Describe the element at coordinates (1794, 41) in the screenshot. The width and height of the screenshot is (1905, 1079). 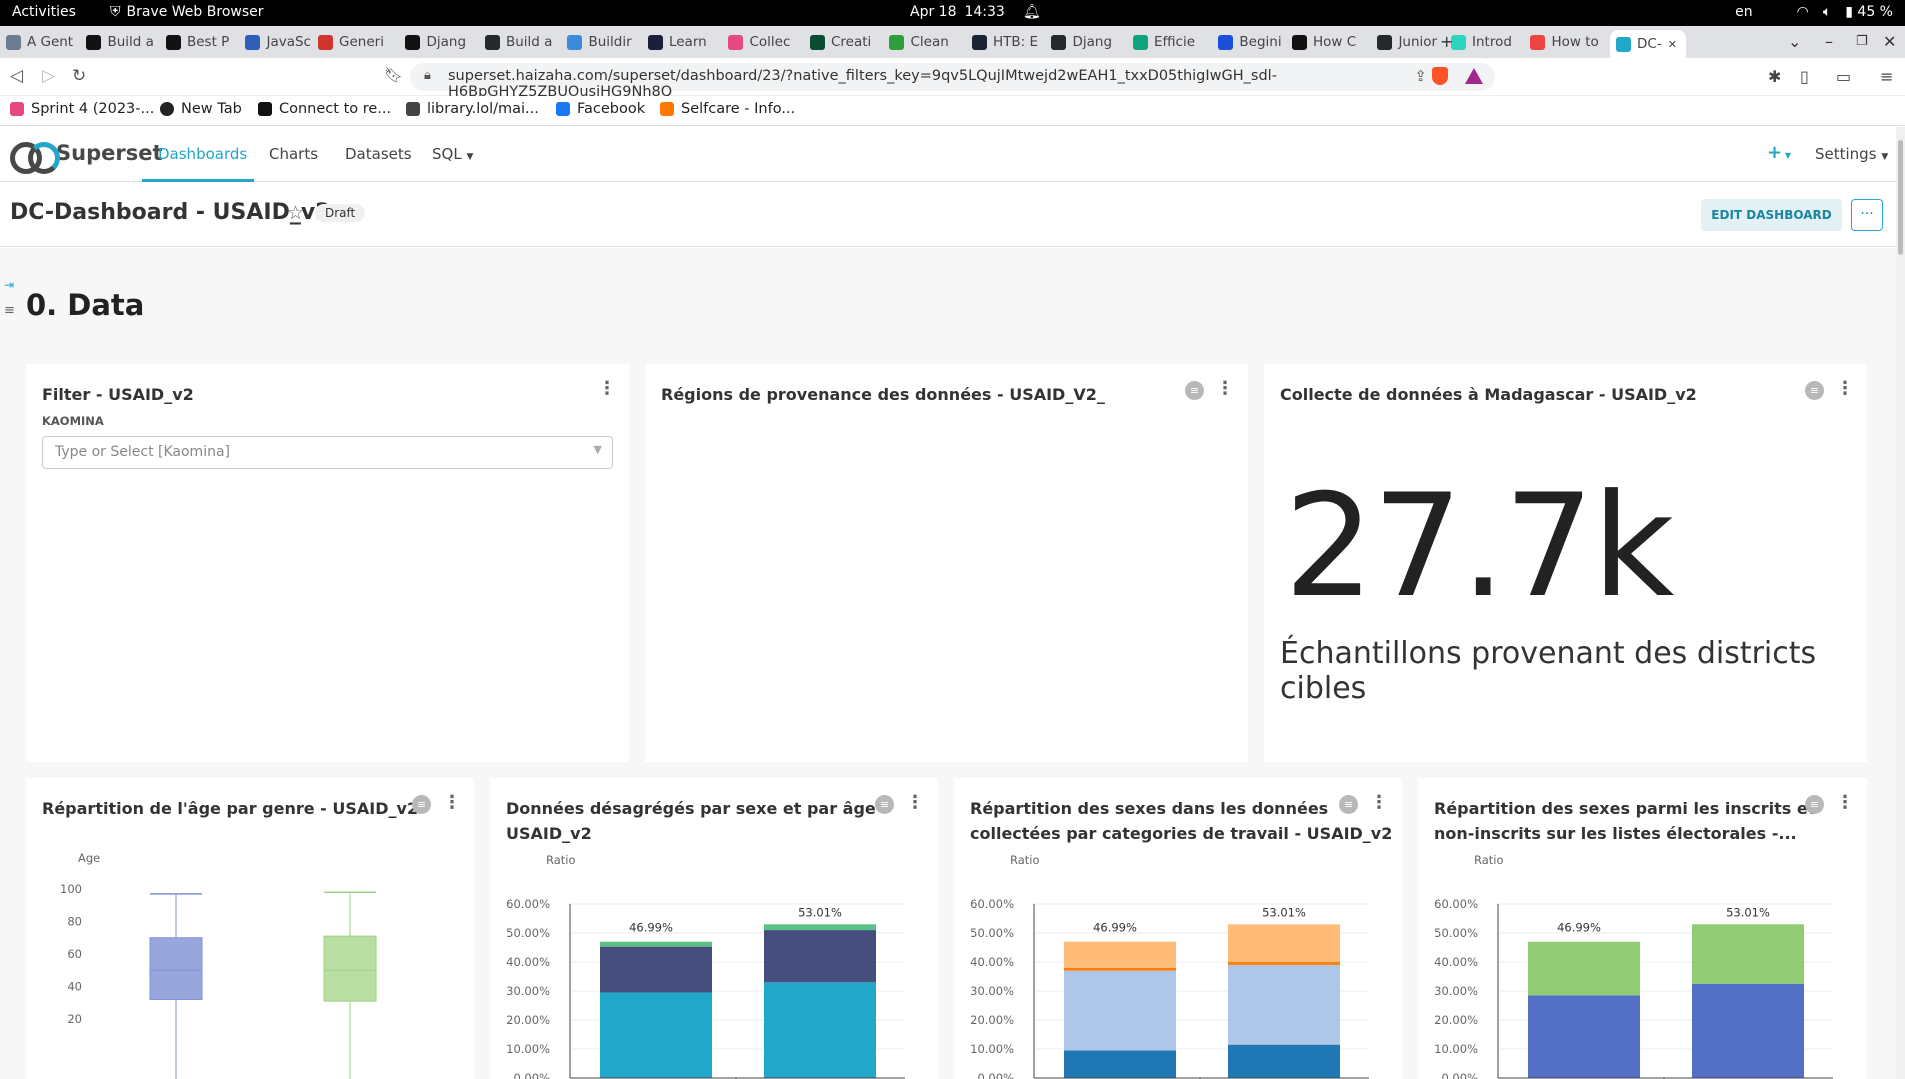
I see `tab-list-chevron-icon: ⌄` at that location.